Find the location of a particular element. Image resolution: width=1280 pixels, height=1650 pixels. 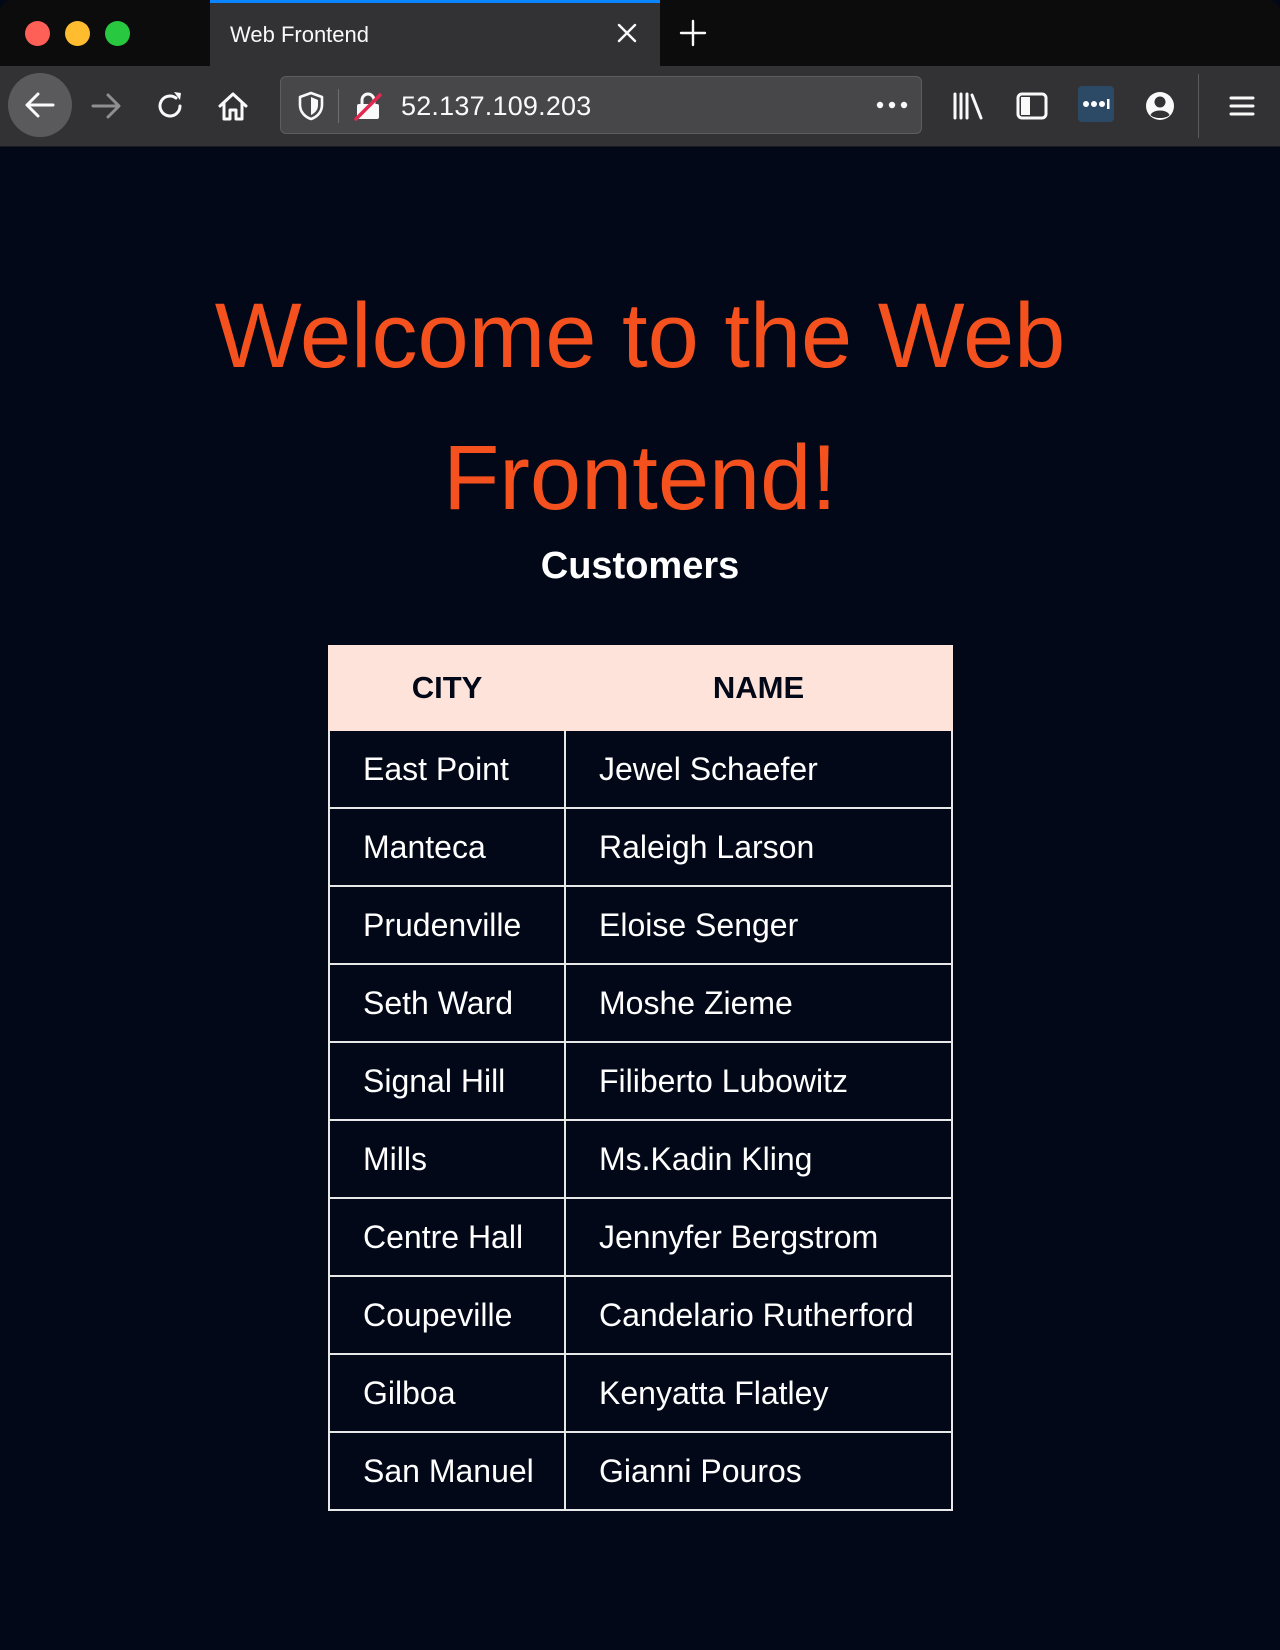

library-icon is located at coordinates (968, 106).